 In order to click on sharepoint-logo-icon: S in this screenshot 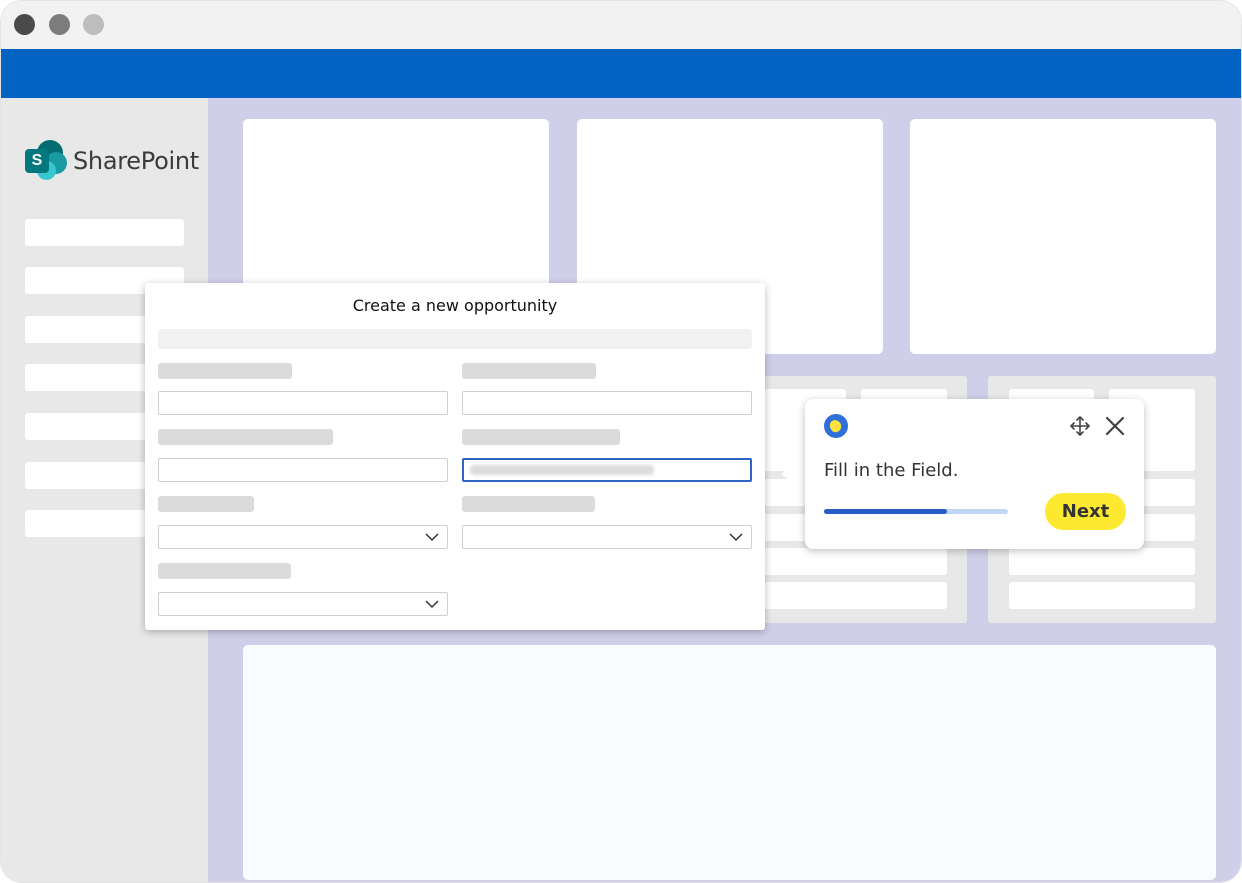, I will do `click(47, 161)`.